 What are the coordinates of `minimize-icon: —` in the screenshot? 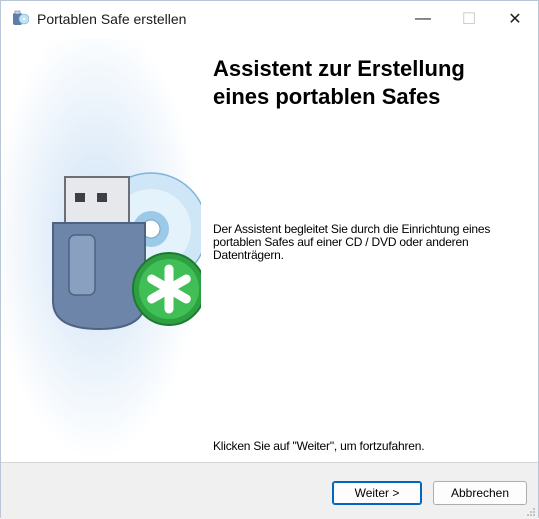 It's located at (423, 18).